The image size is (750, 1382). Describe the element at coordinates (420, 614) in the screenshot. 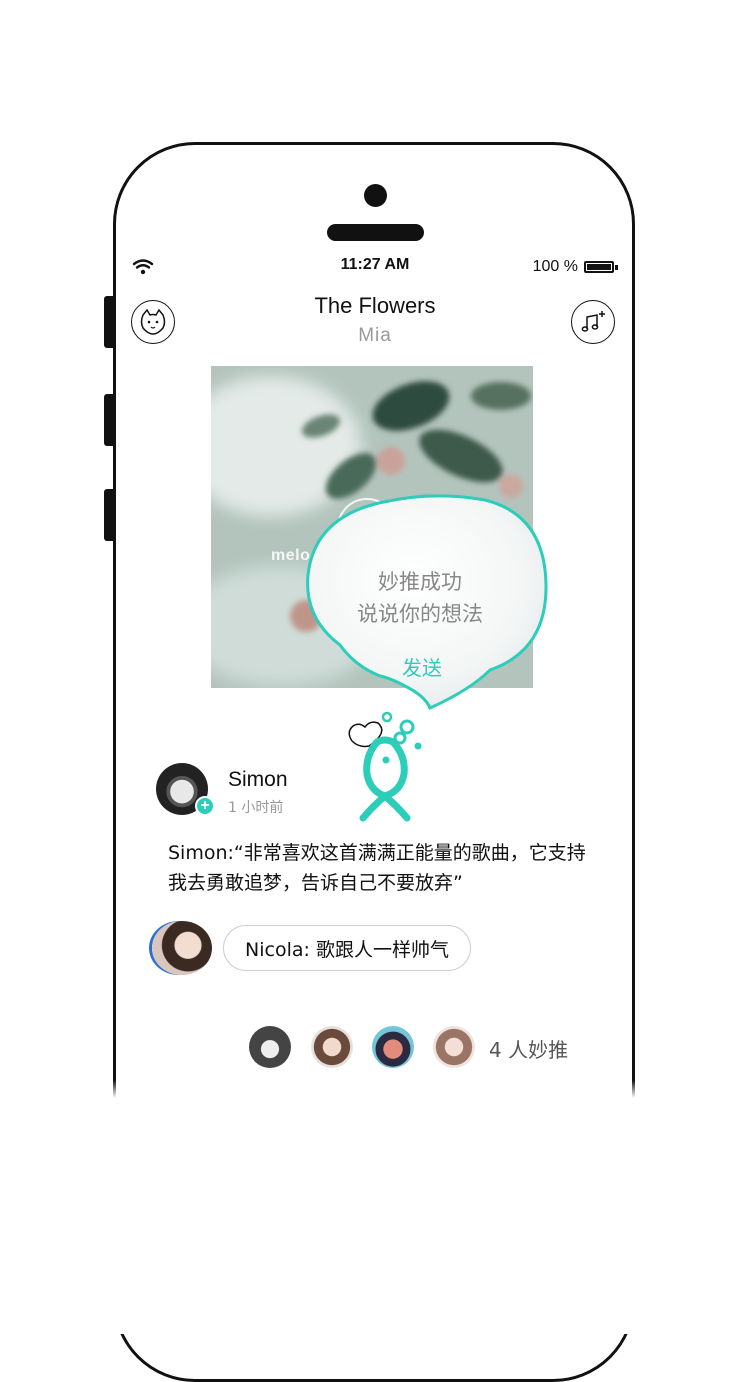

I see `bubble-message-line2: 说说你的想法` at that location.